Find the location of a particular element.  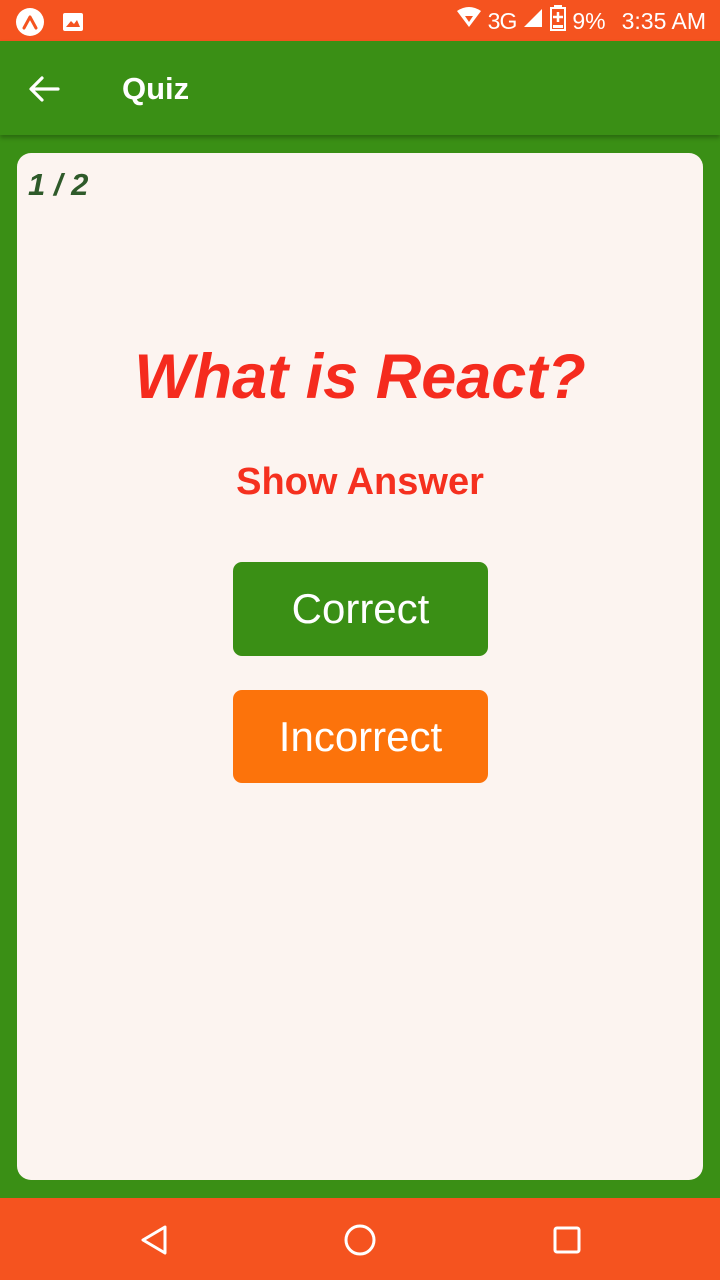

recents-square-icon is located at coordinates (567, 1240).